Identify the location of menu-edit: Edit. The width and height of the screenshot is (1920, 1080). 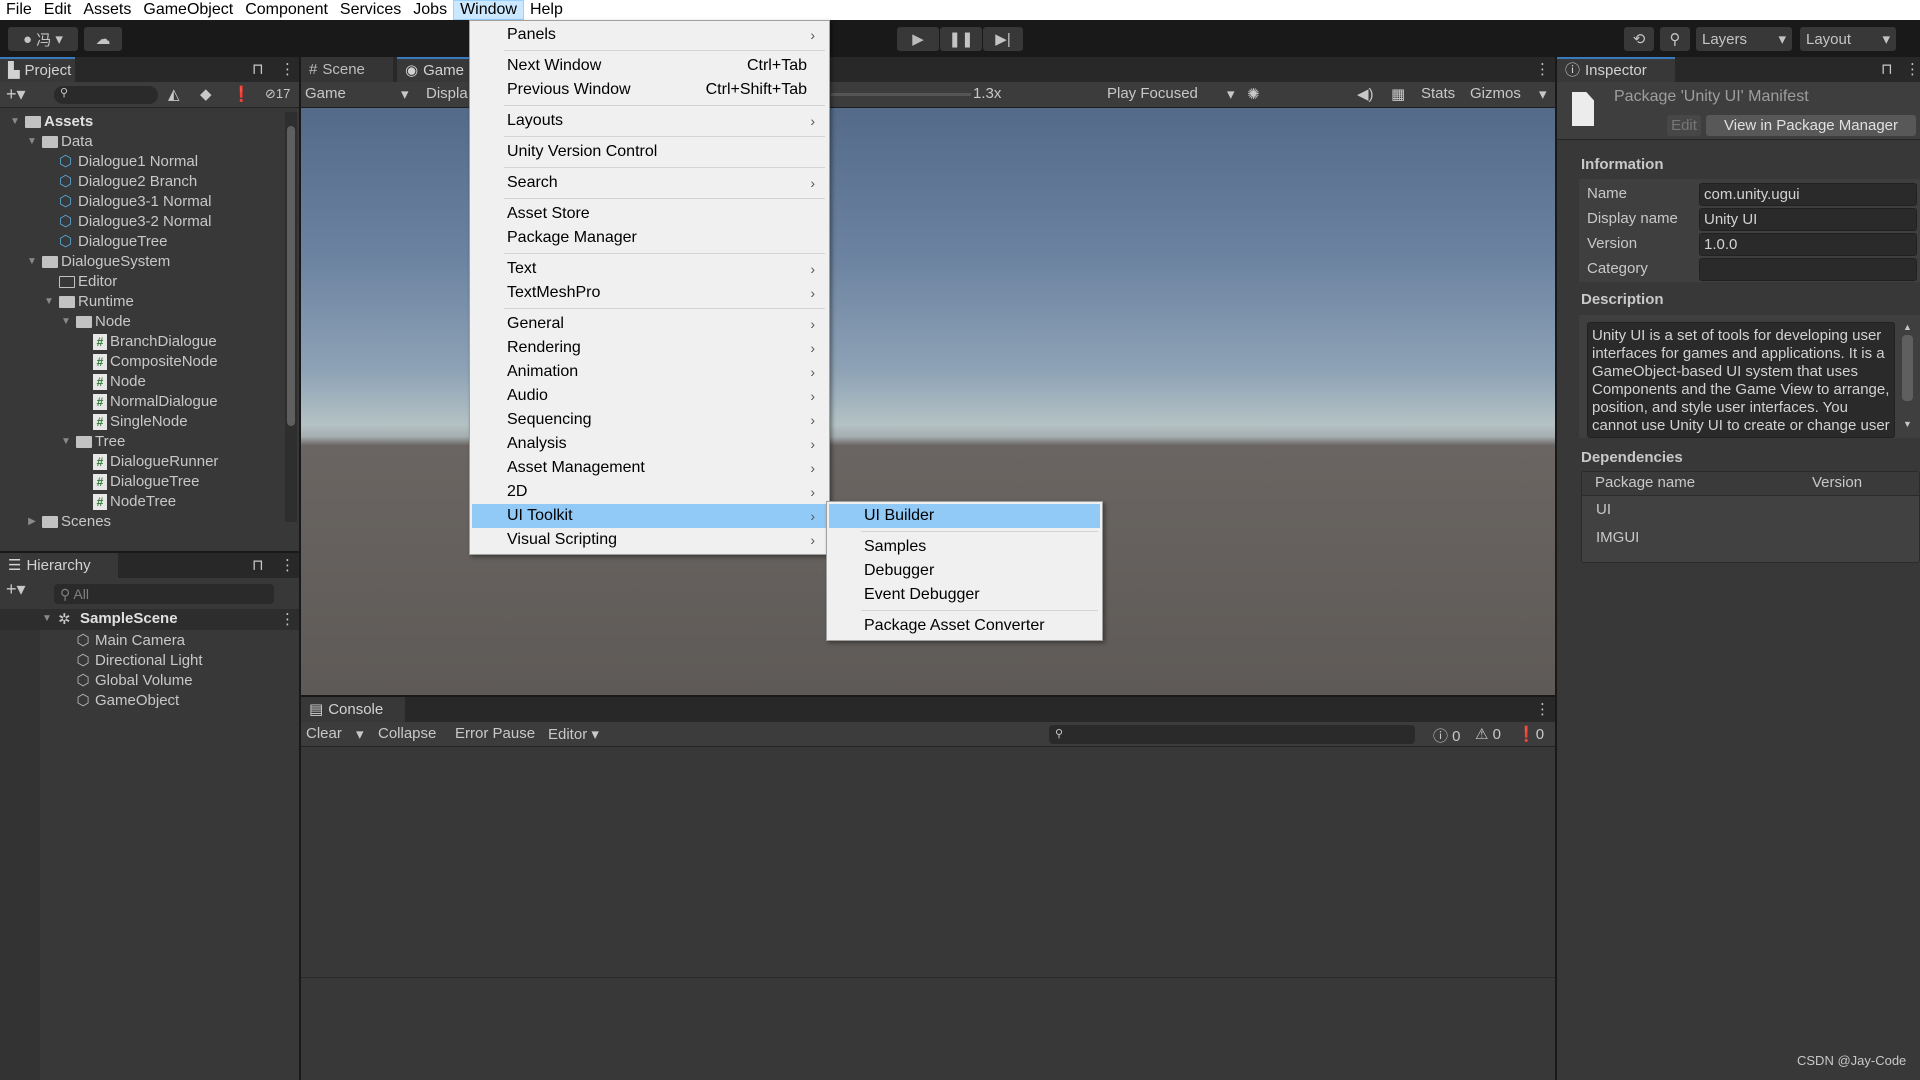
(58, 10).